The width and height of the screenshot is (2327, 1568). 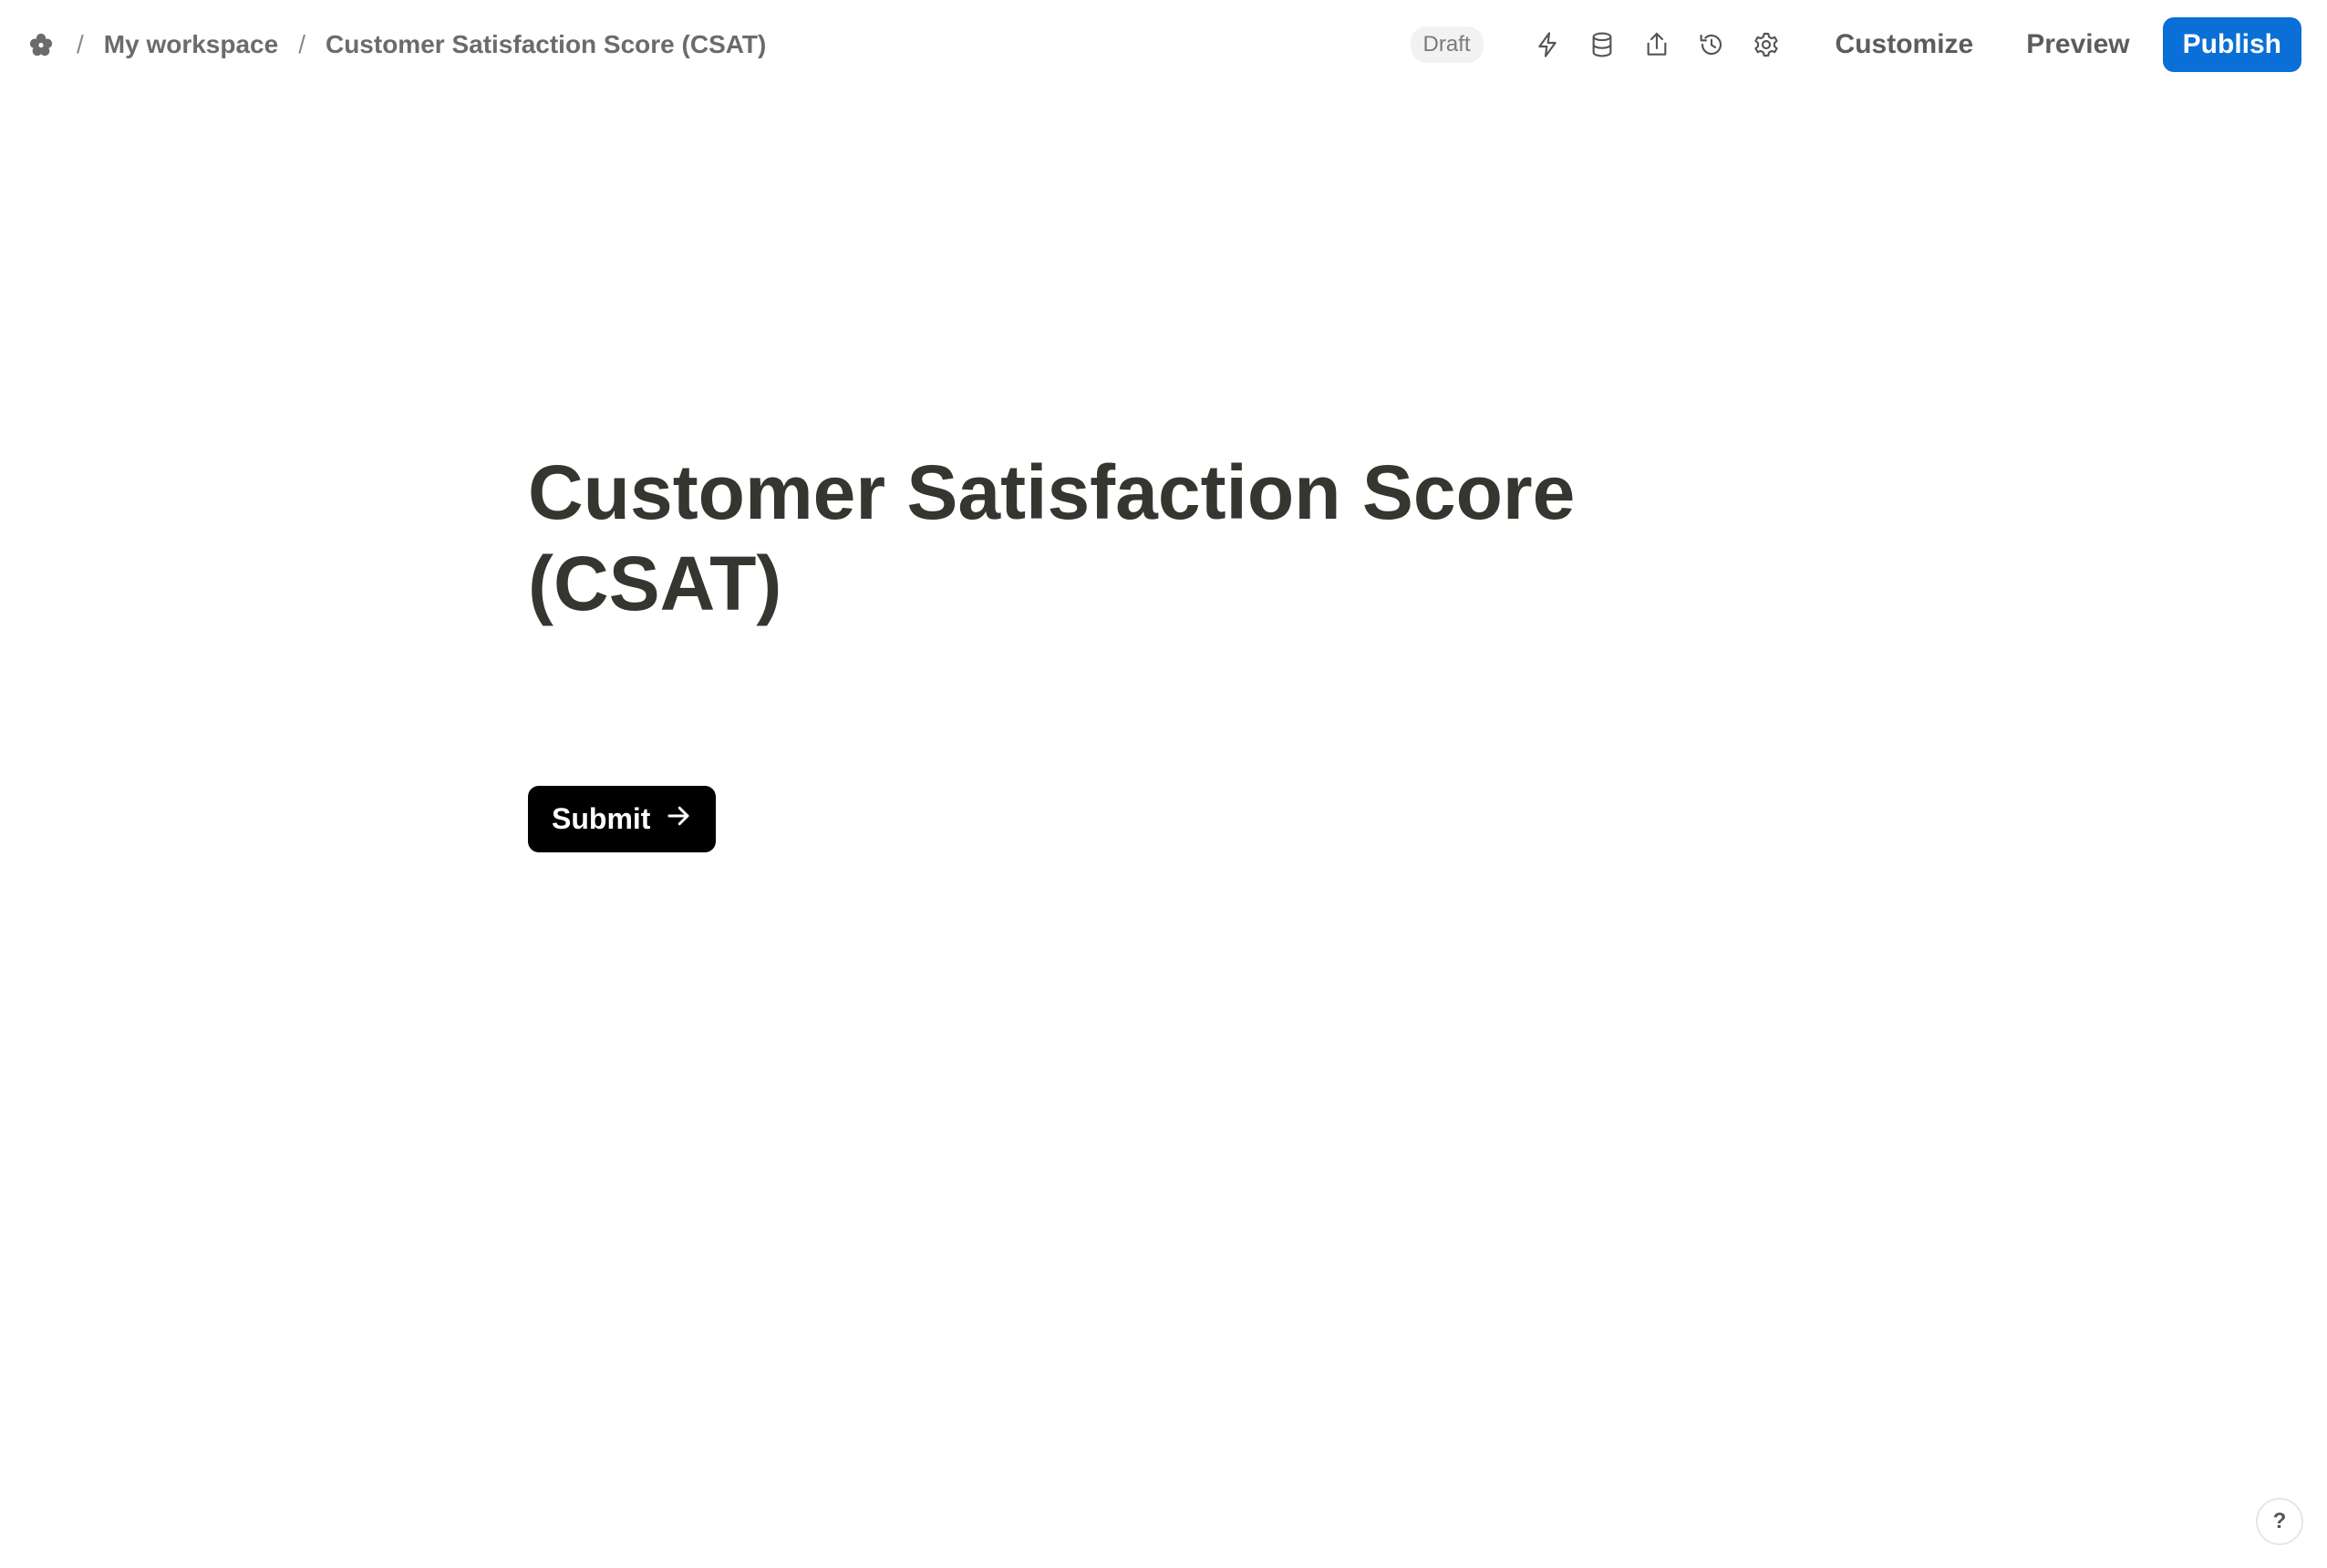 What do you see at coordinates (1447, 44) in the screenshot?
I see `status-badge: Draft` at bounding box center [1447, 44].